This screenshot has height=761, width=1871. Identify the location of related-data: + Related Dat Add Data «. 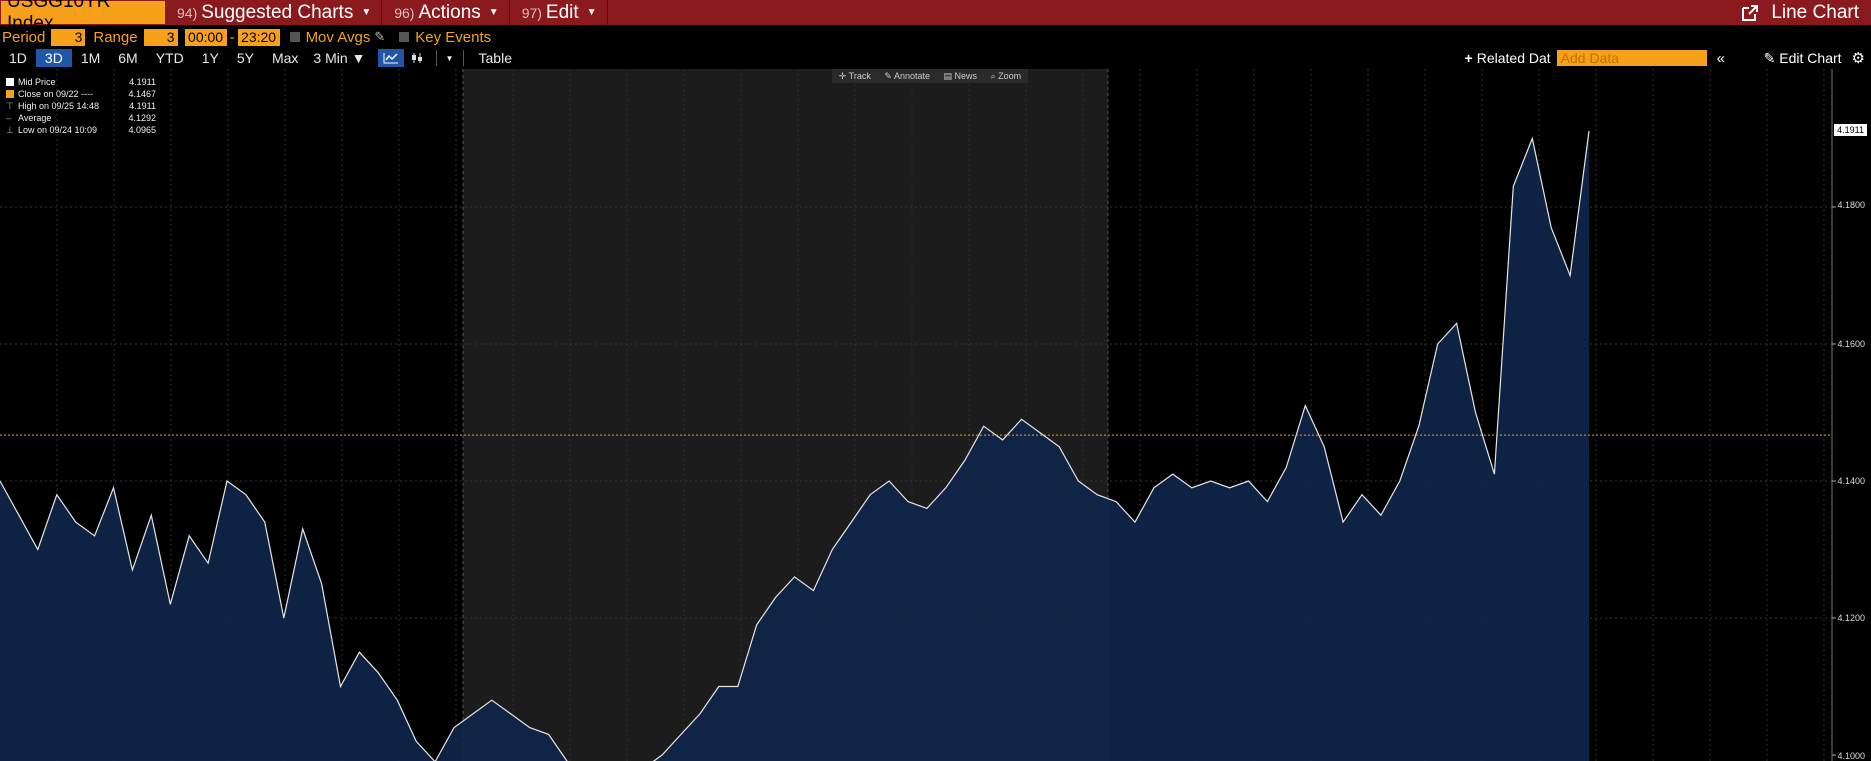
(1595, 58).